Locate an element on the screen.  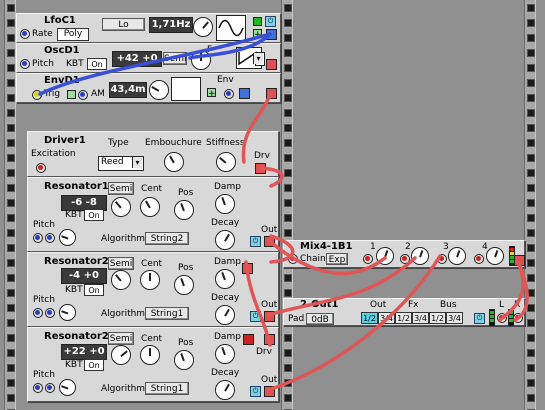
resonator3-kbt-toggle: On is located at coordinates (94, 365).